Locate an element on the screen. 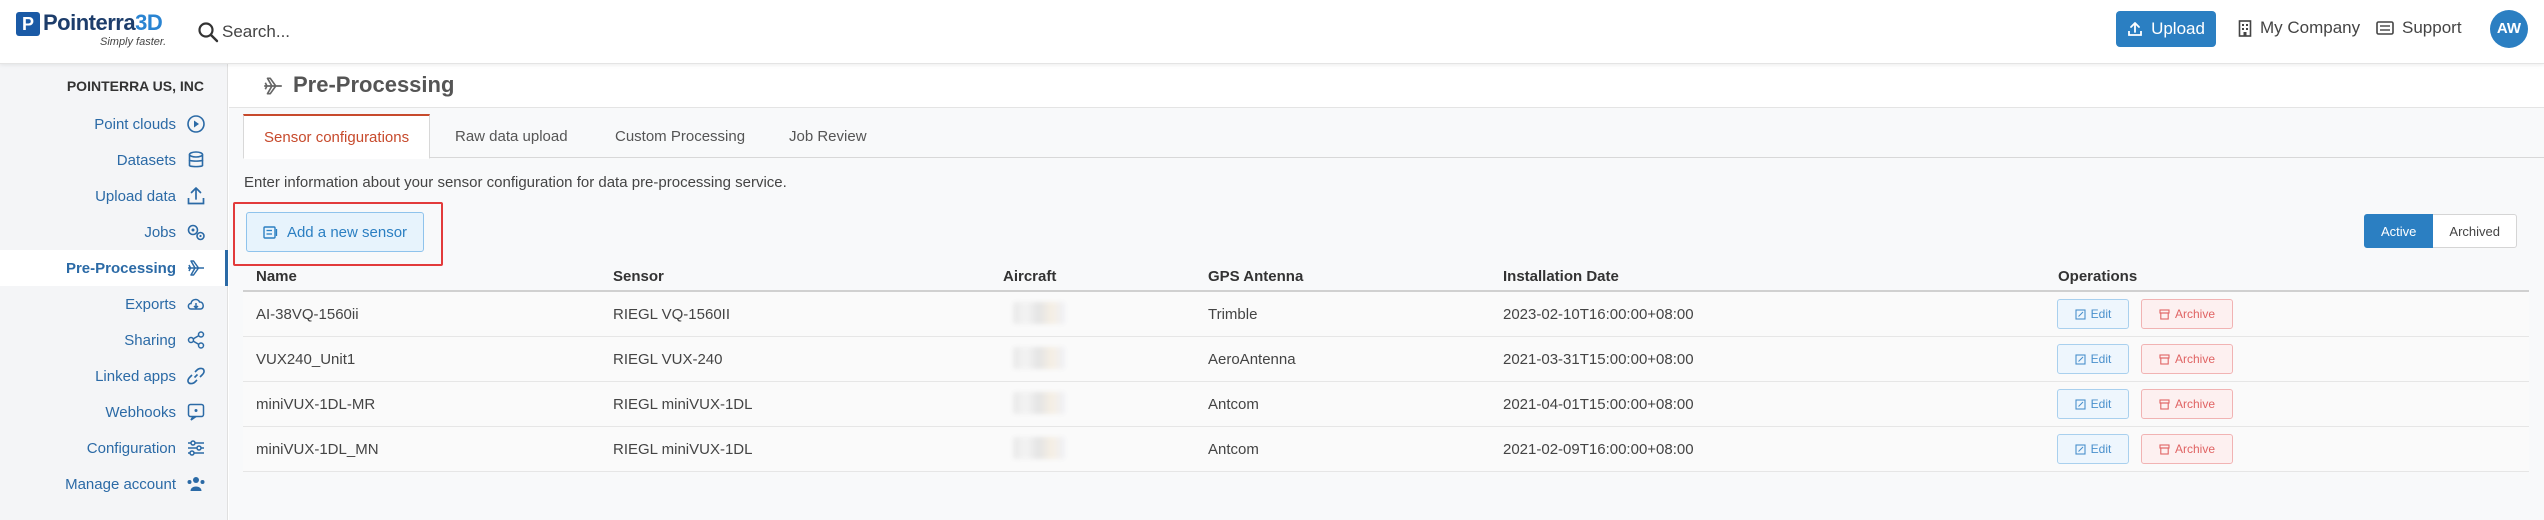 The height and width of the screenshot is (520, 2544). cell-sensor: RIEGL VUX-240 is located at coordinates (668, 359).